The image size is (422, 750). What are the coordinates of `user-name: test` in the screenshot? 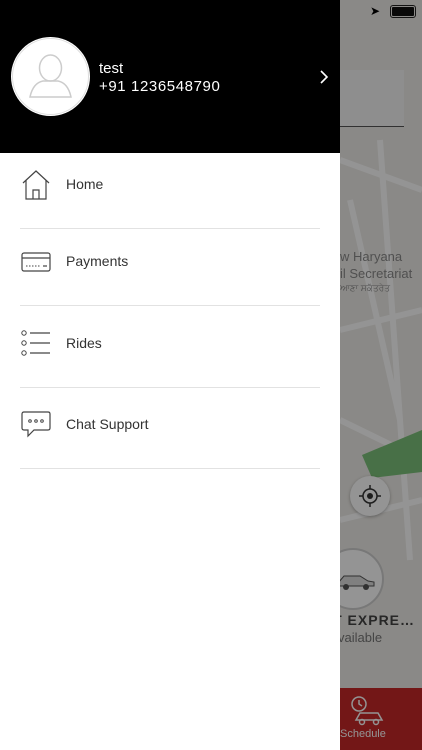 It's located at (111, 68).